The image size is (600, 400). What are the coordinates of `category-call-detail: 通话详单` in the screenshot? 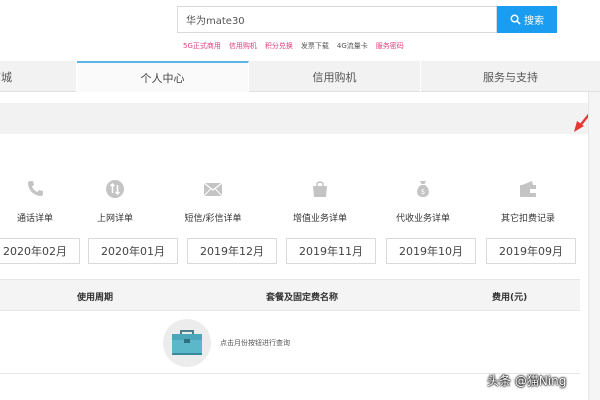 It's located at (40, 201).